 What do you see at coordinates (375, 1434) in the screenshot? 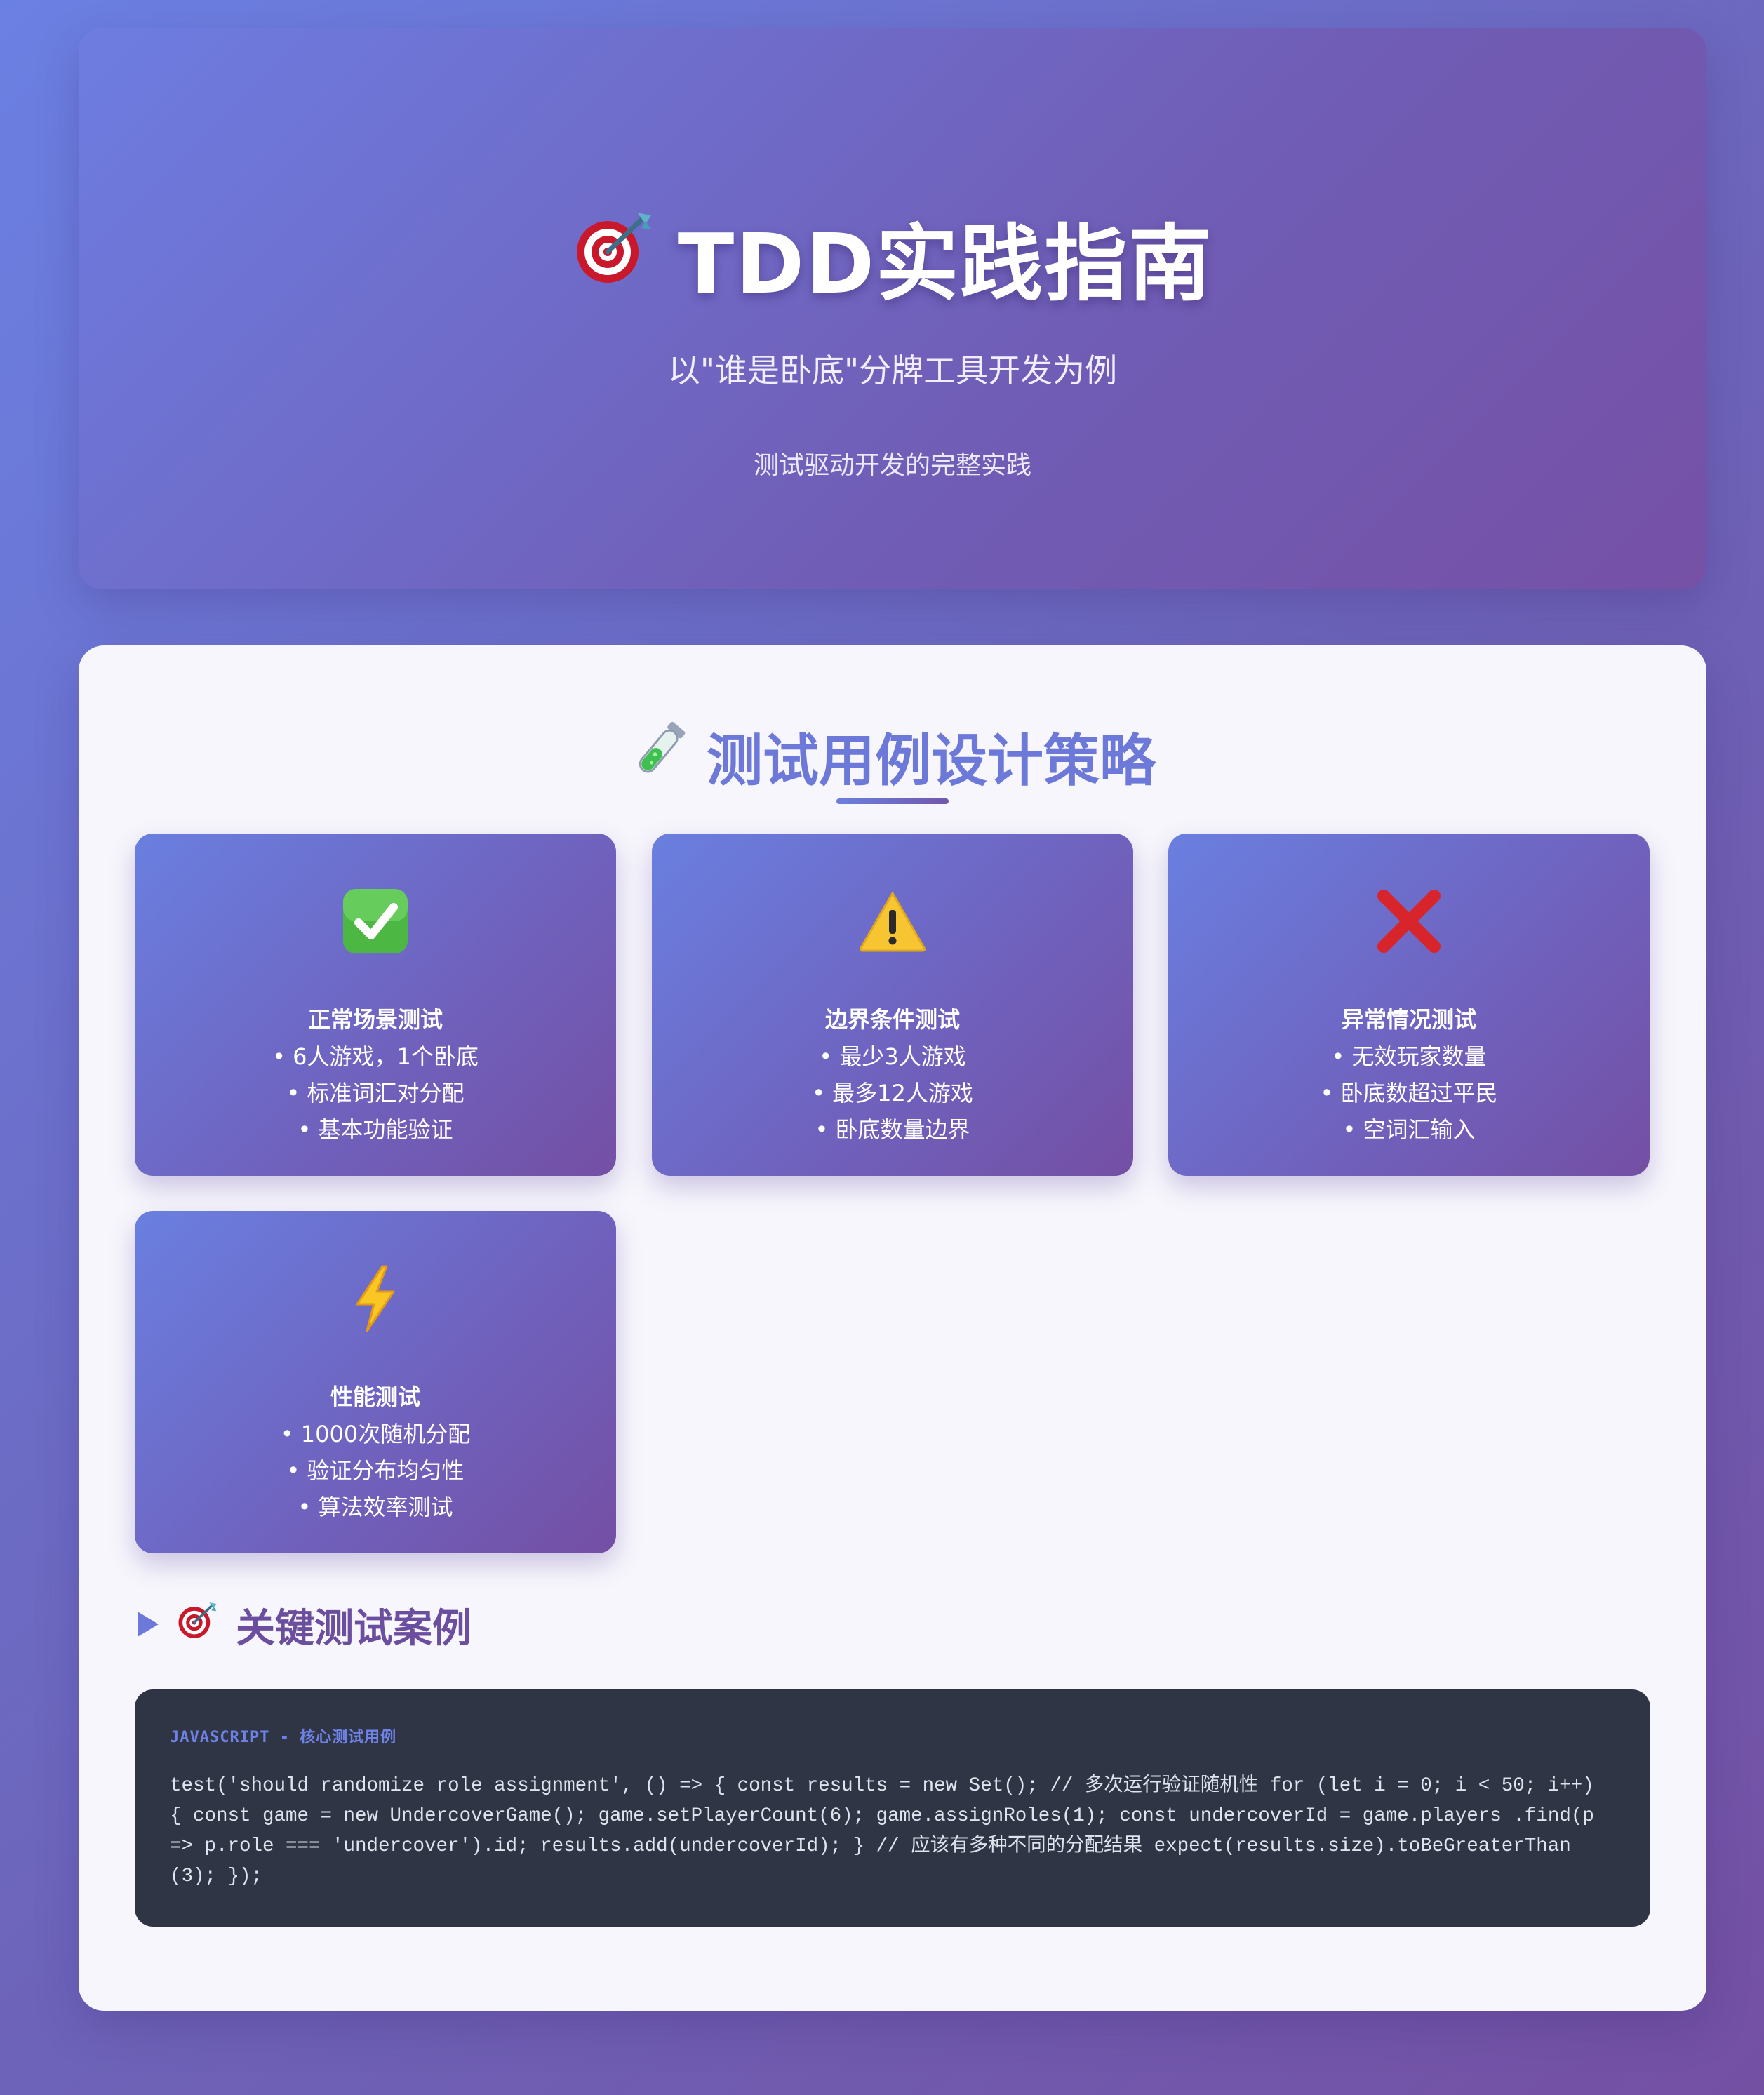
I see `card-item: • 1000次随机分配` at bounding box center [375, 1434].